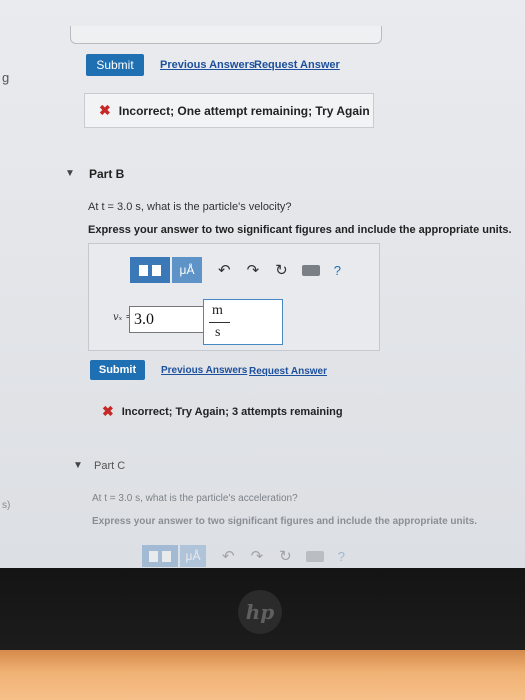  What do you see at coordinates (204, 370) in the screenshot?
I see `part-b-previous-answers-link: Previous Answers` at bounding box center [204, 370].